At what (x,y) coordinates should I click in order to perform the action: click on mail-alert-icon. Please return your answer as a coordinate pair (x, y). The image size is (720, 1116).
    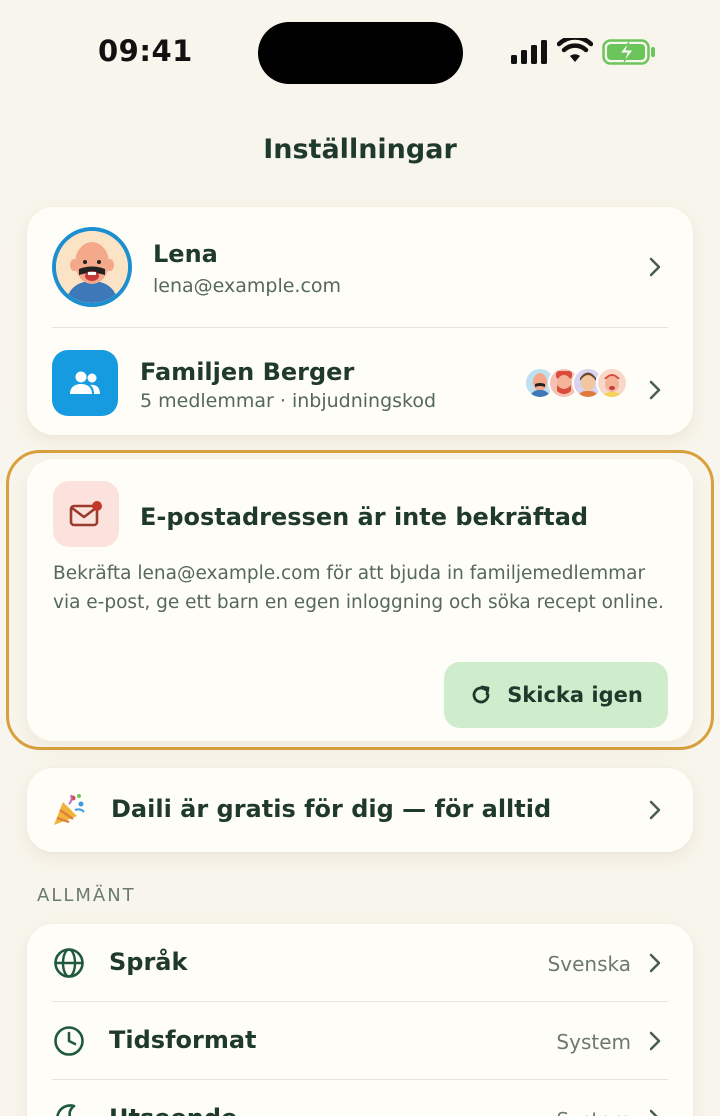
    Looking at the image, I should click on (85, 514).